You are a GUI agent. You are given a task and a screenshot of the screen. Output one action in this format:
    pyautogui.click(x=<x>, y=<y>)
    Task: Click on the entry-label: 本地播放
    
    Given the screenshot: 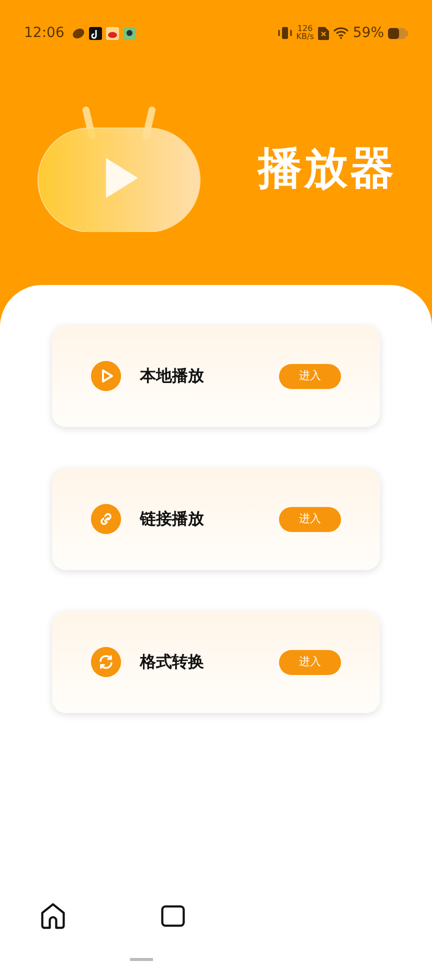 What is the action you would take?
    pyautogui.click(x=172, y=376)
    